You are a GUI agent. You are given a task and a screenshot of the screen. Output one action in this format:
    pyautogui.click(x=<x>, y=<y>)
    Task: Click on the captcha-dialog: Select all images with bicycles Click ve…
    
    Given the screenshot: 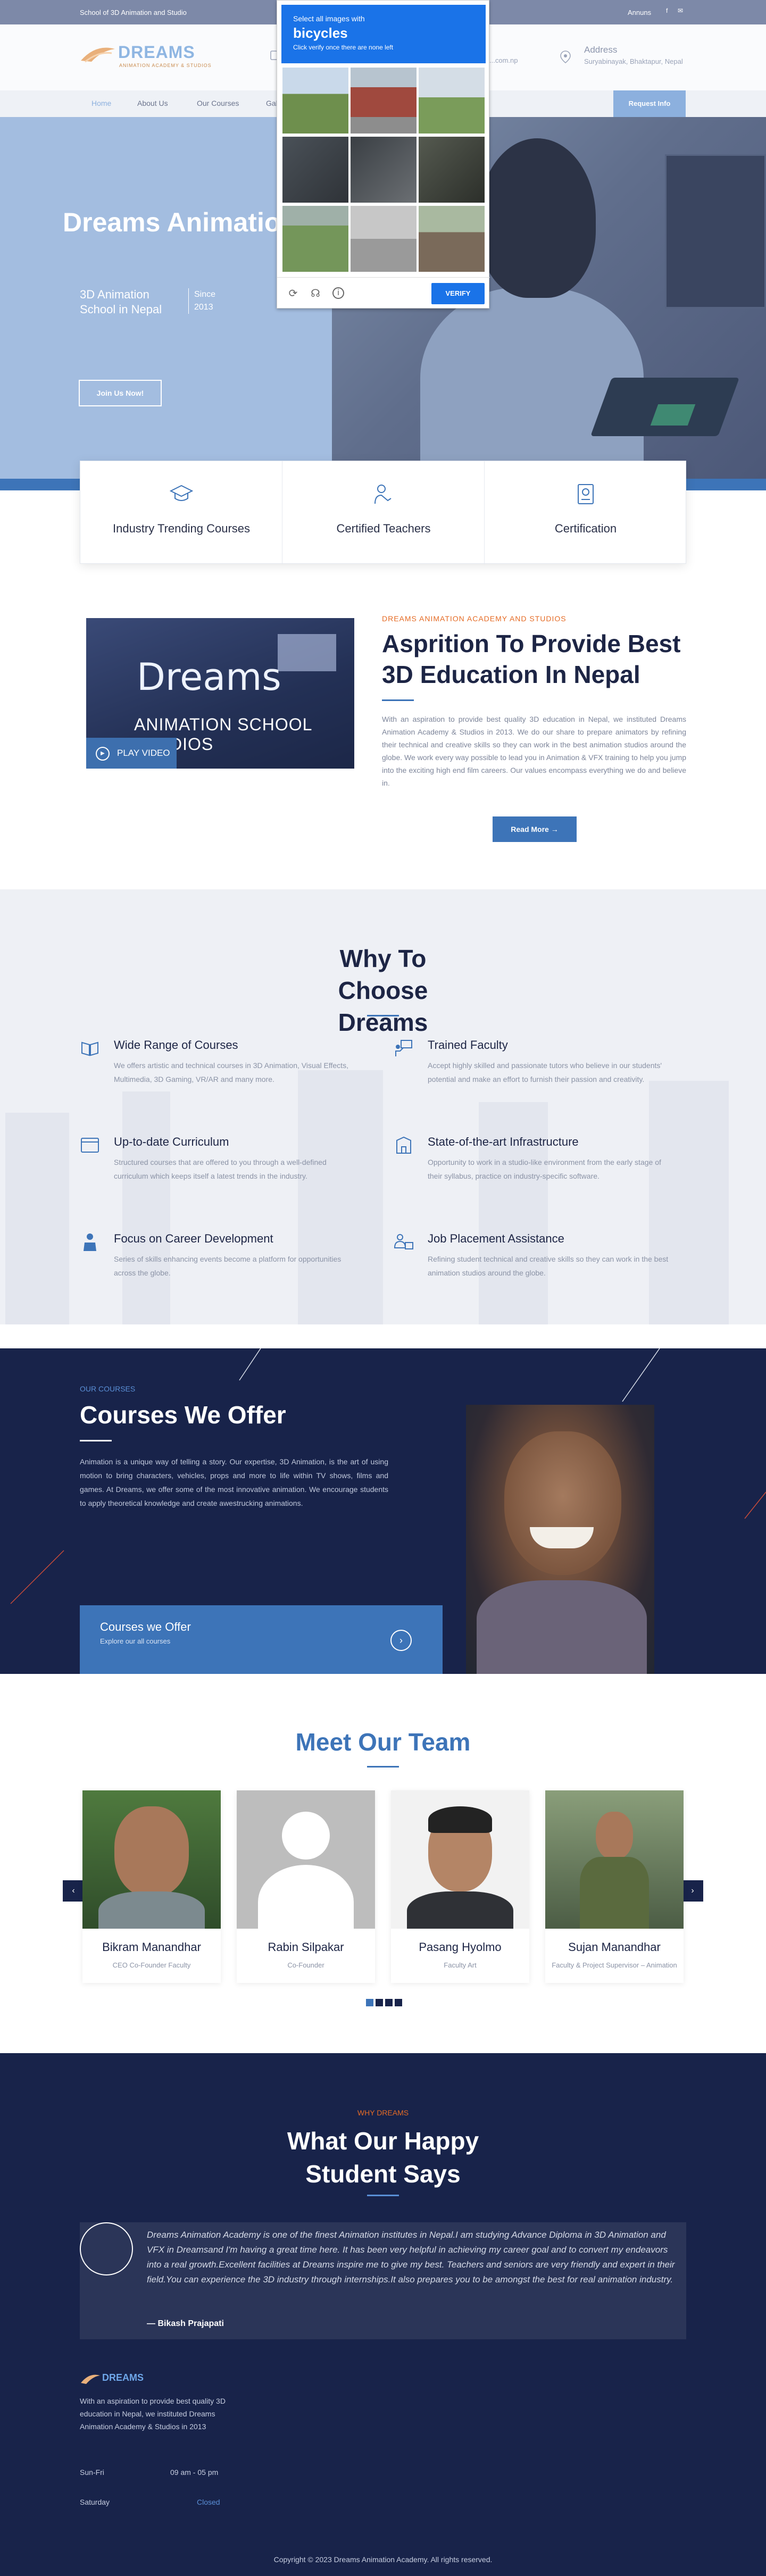 What is the action you would take?
    pyautogui.click(x=383, y=155)
    